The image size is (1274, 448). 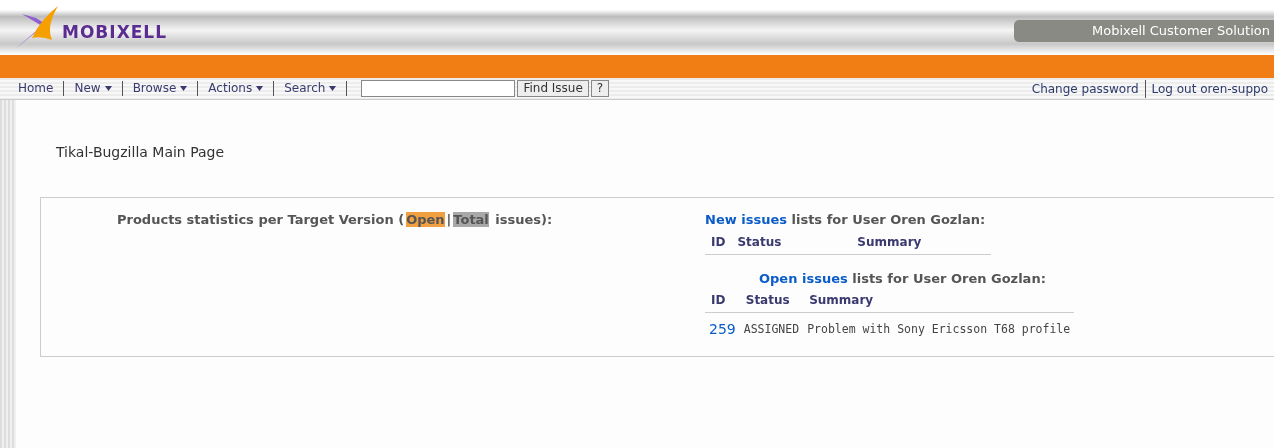 I want to click on list-link: New issues, so click(x=746, y=219).